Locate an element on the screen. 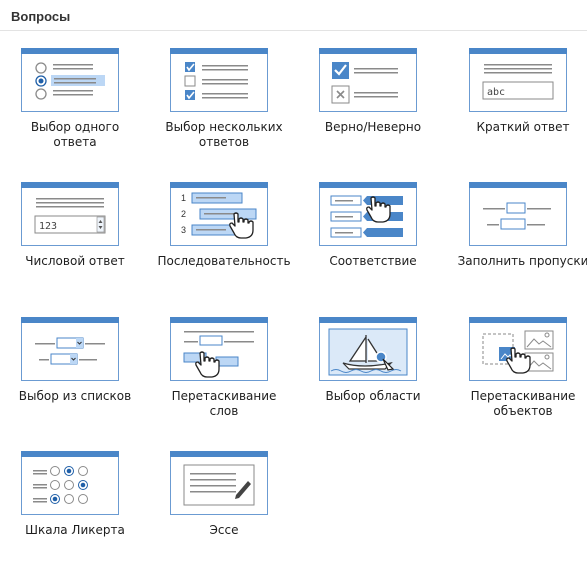 This screenshot has width=587, height=565. svg-text: 123 is located at coordinates (48, 226).